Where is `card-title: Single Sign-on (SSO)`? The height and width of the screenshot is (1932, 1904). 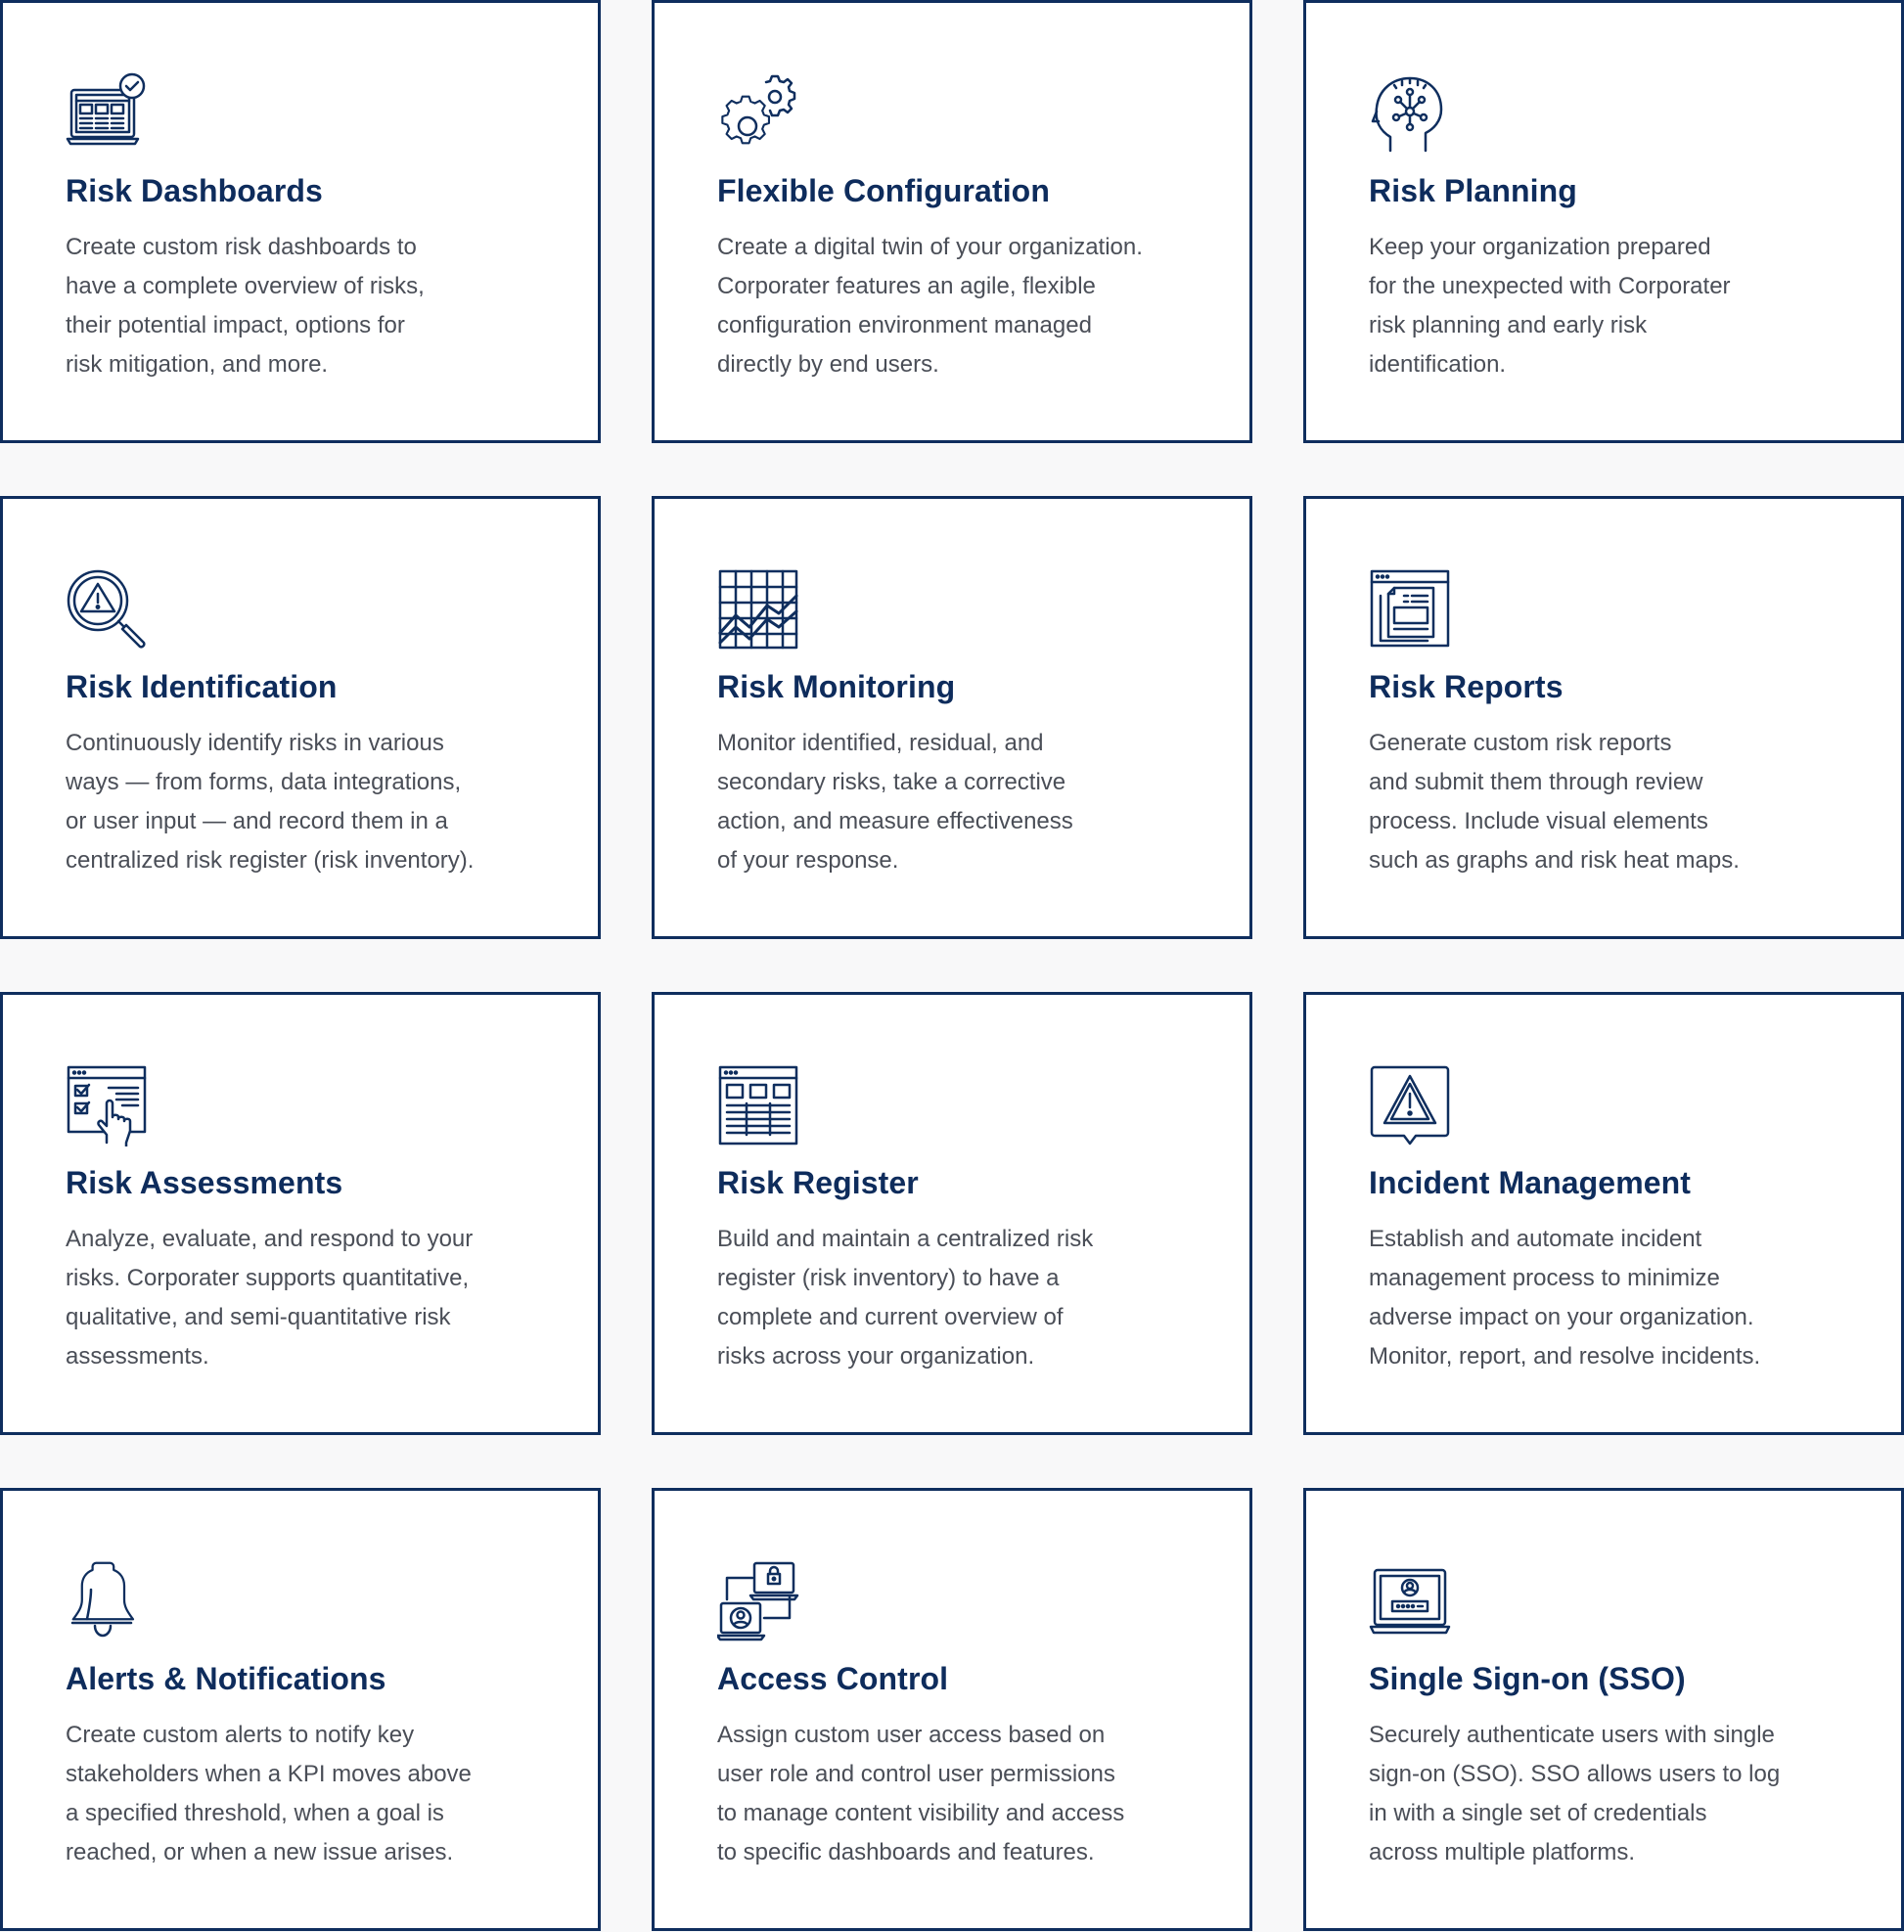
card-title: Single Sign-on (SSO) is located at coordinates (1527, 1678).